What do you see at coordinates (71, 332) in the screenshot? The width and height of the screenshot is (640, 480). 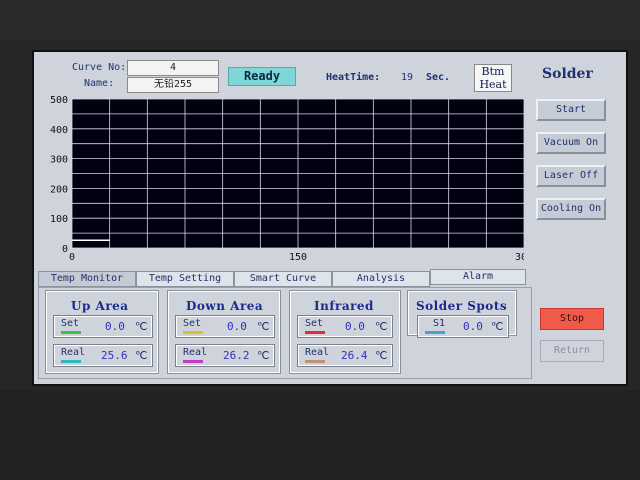 I see `up-area-set-color-bar` at bounding box center [71, 332].